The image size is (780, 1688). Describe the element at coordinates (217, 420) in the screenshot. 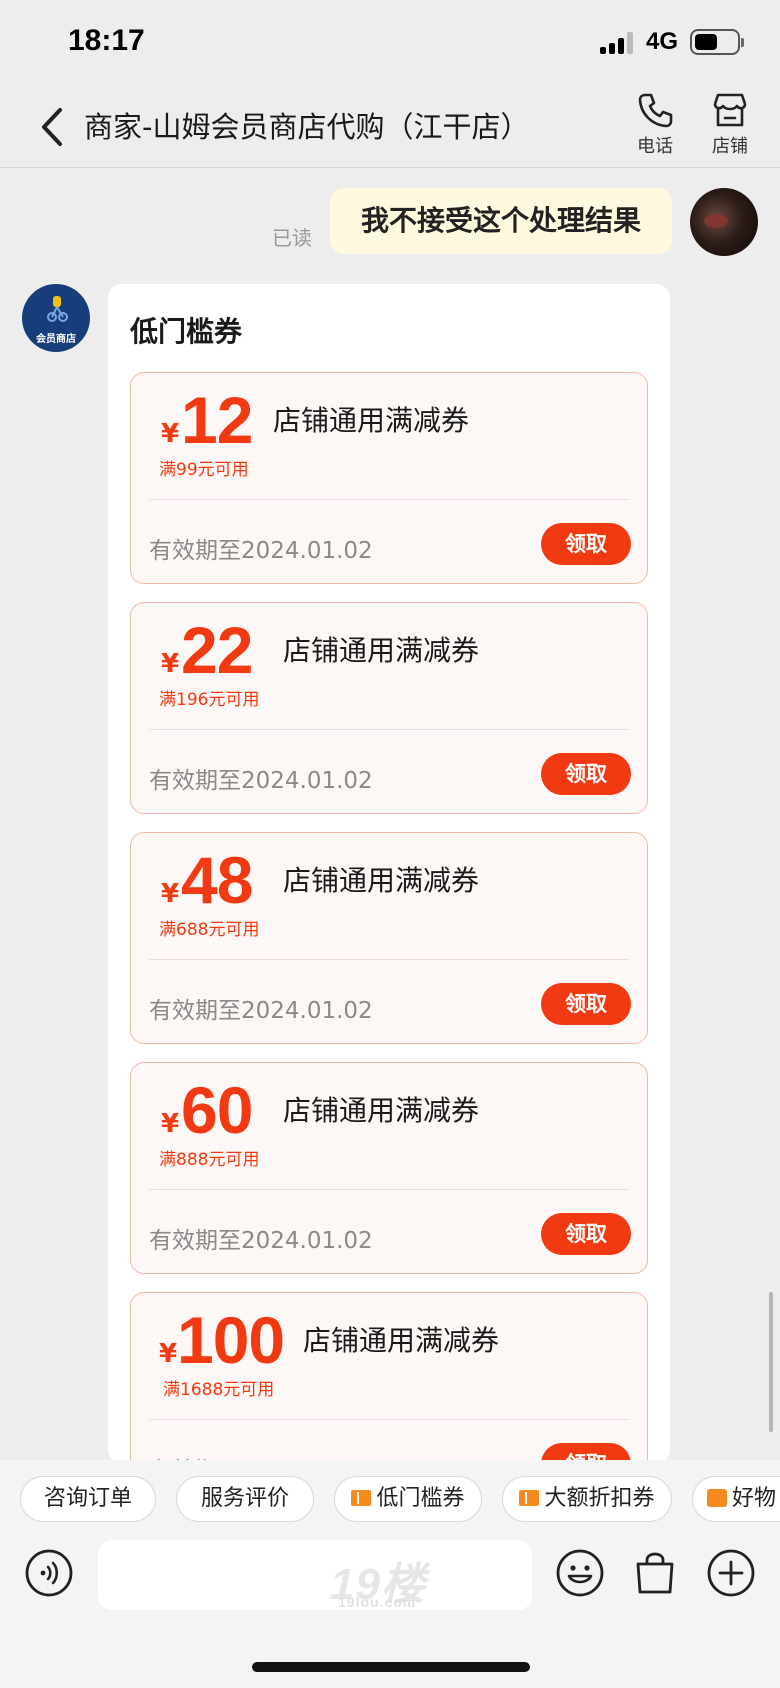

I see `coupon-amount: 12` at that location.